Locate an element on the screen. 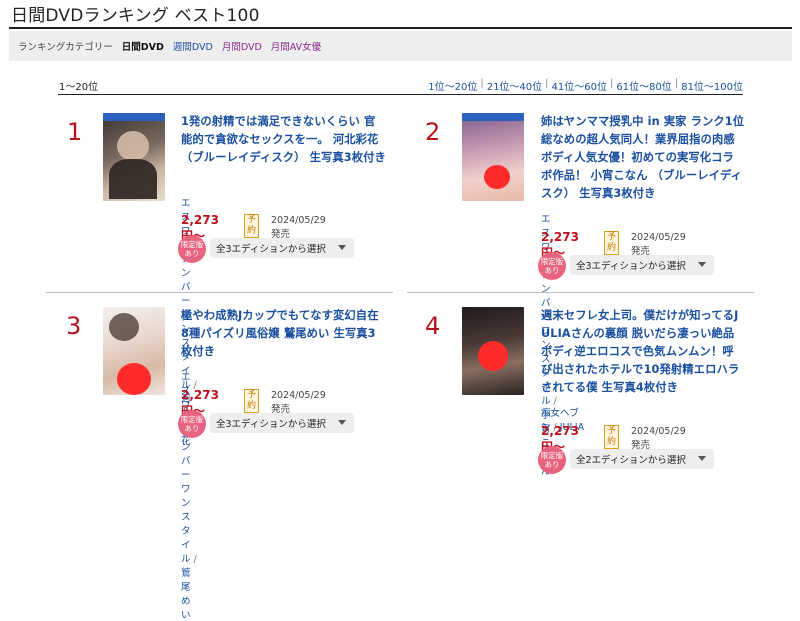 The width and height of the screenshot is (800, 621). title-line: 1発の射精では満足できないくらい 官 is located at coordinates (278, 121).